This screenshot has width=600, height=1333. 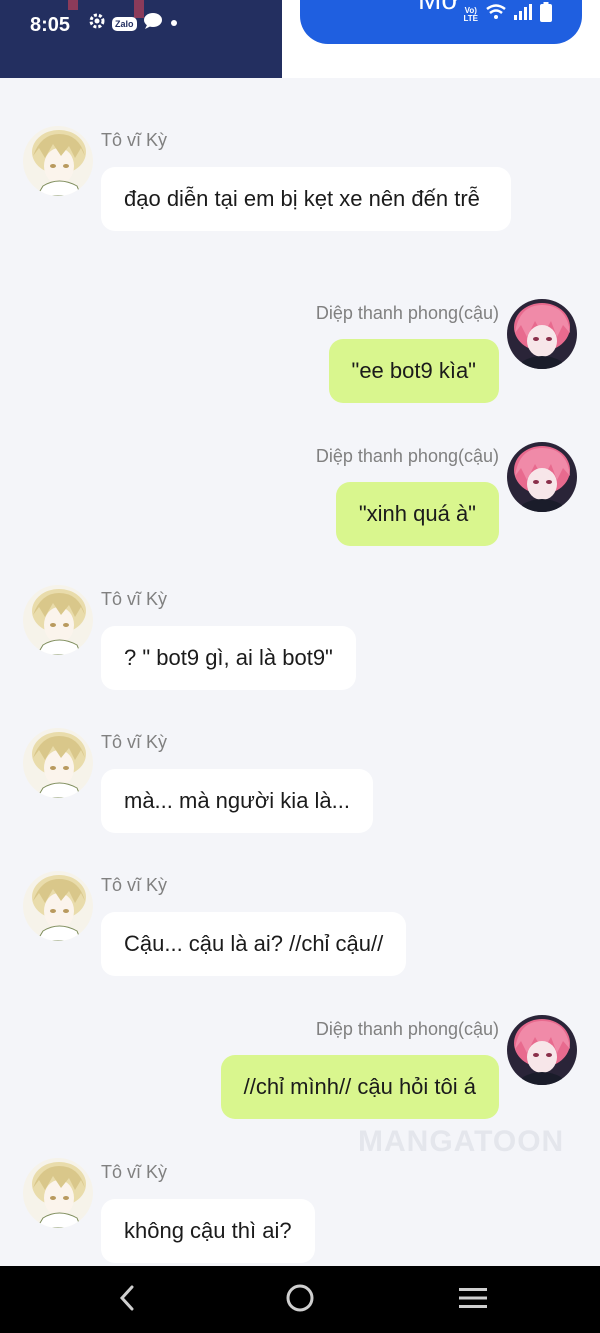 I want to click on navigation-bar, so click(x=300, y=1299).